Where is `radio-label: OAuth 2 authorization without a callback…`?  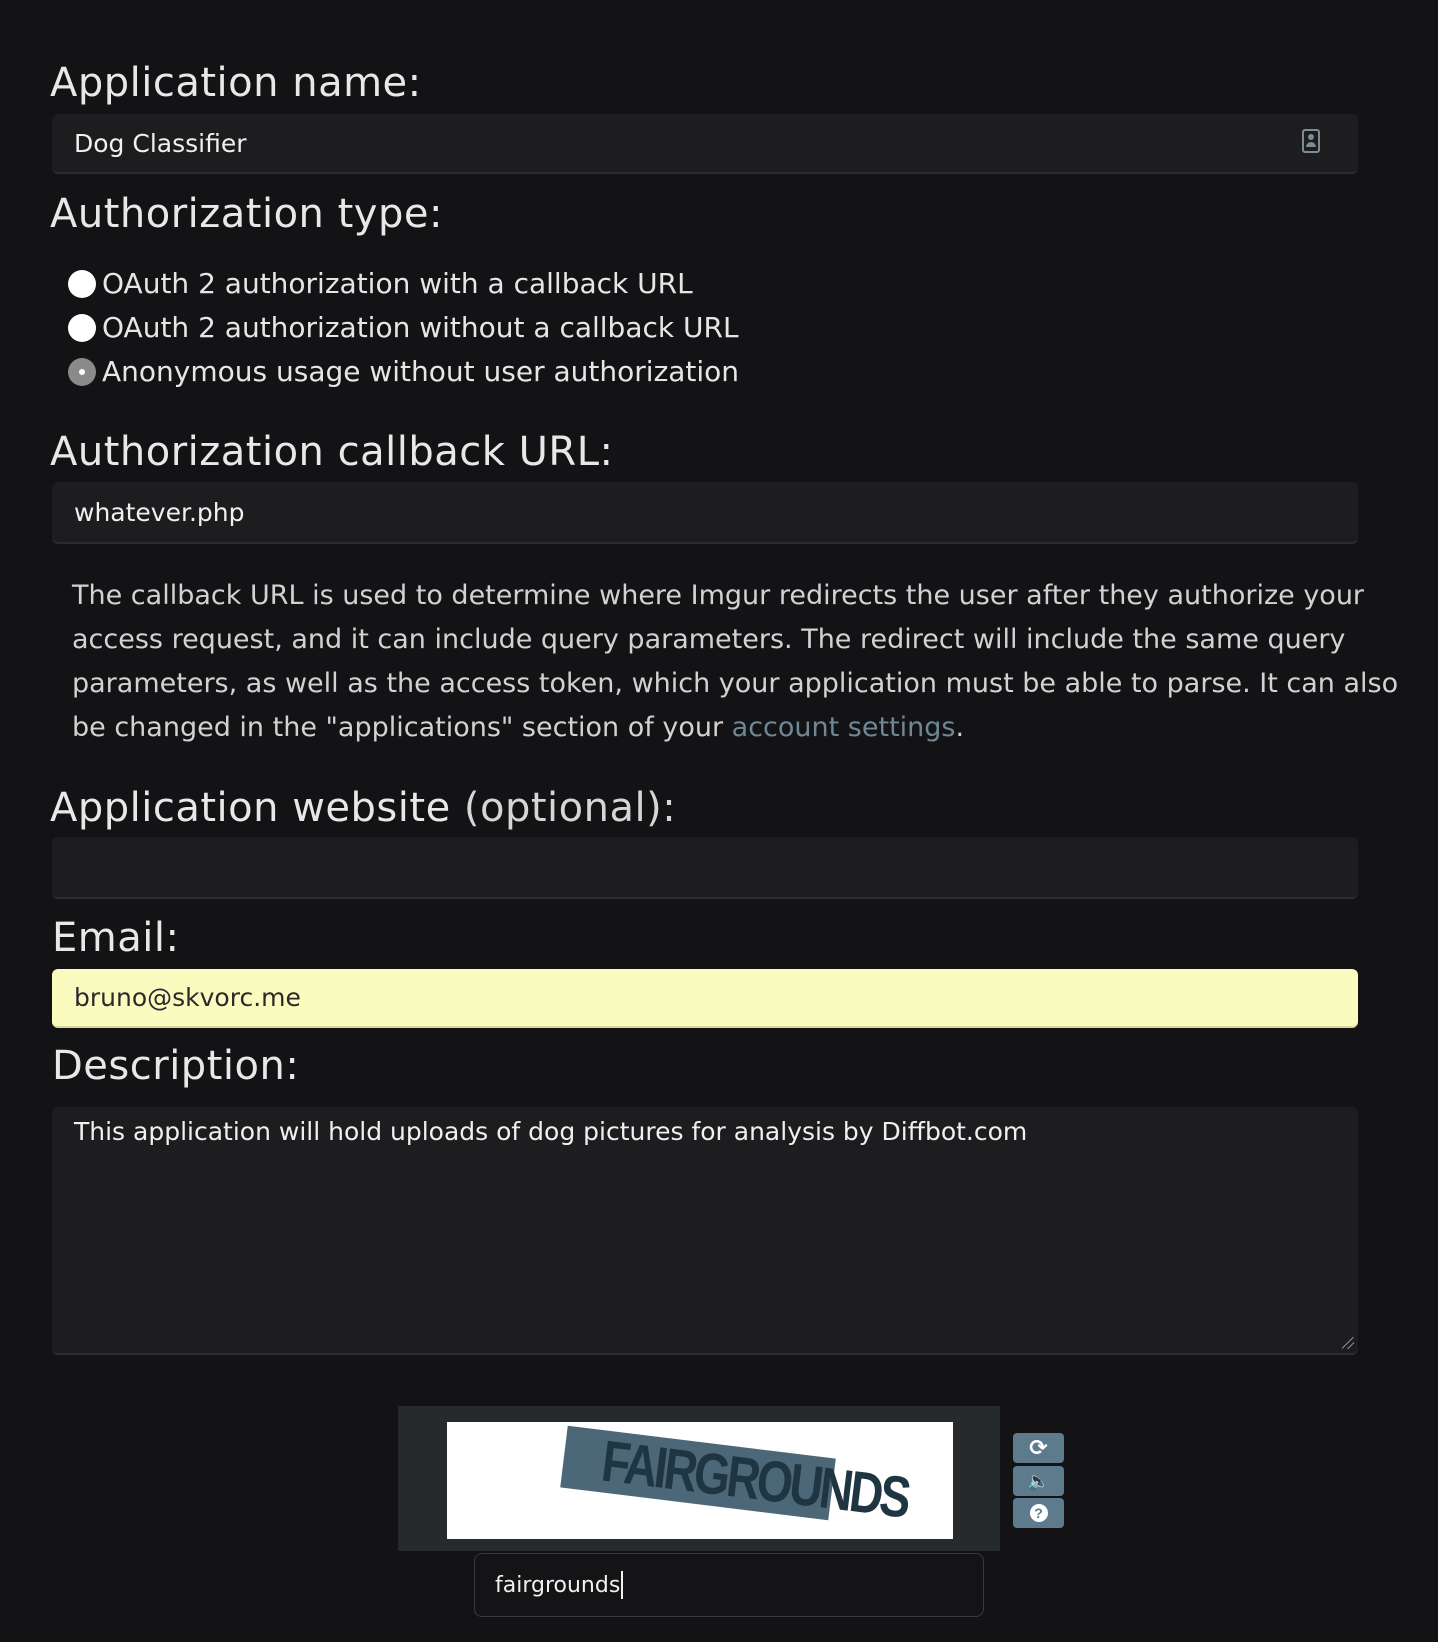
radio-label: OAuth 2 authorization without a callback… is located at coordinates (420, 327).